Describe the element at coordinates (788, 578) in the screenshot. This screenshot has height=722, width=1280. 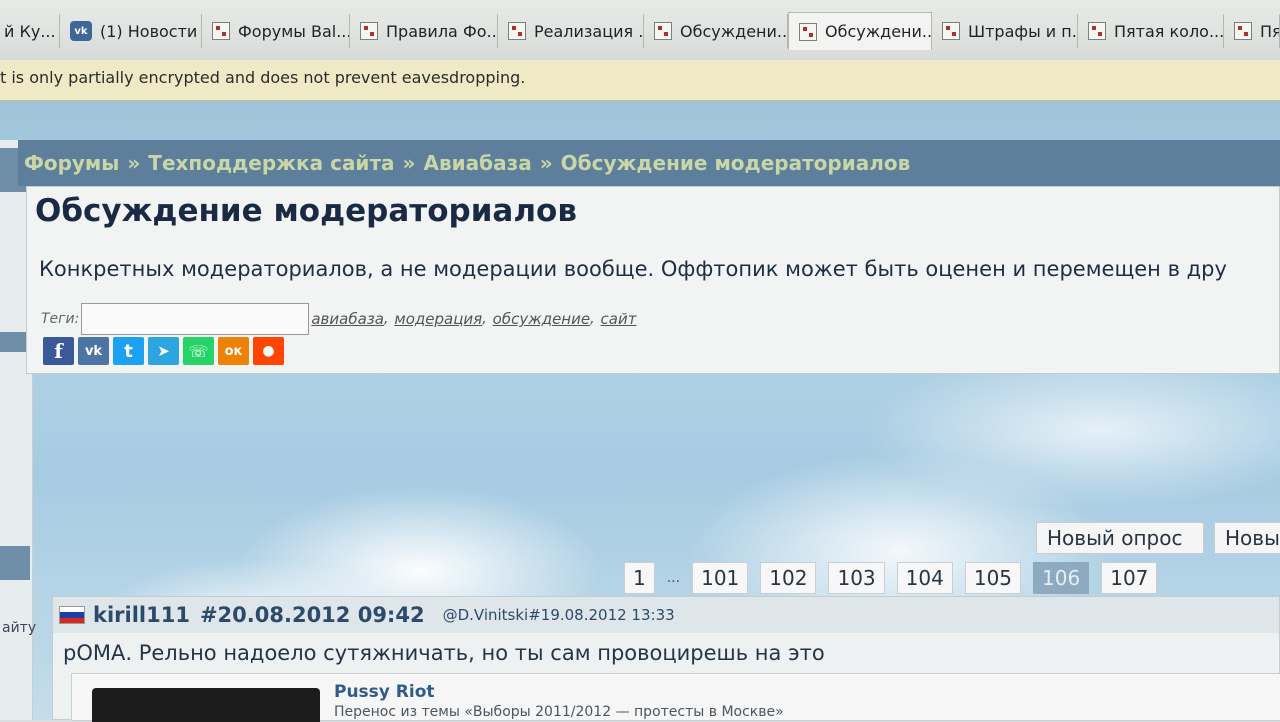
I see `page-link: 102` at that location.